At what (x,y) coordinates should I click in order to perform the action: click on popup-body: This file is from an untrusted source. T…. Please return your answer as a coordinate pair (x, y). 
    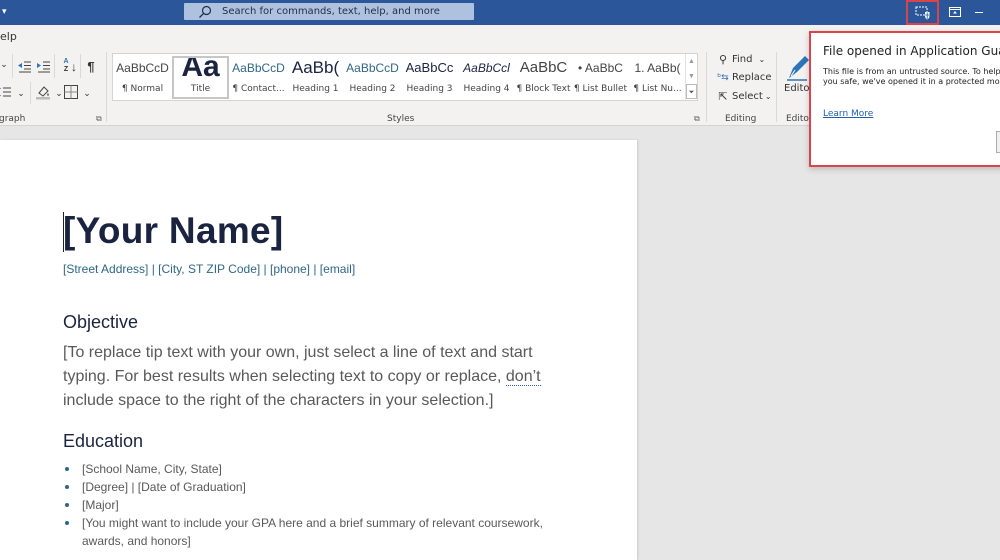
    Looking at the image, I should click on (911, 76).